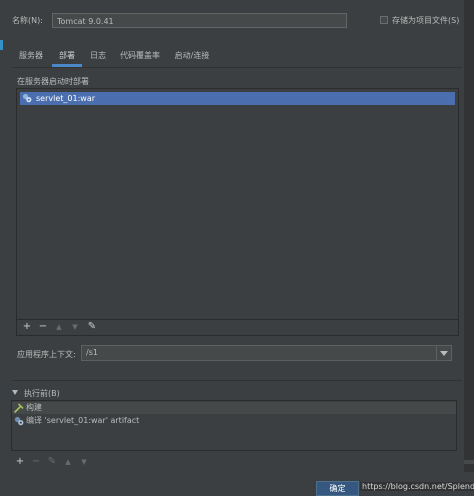 This screenshot has width=474, height=496. I want to click on tab-server: 服务器, so click(31, 56).